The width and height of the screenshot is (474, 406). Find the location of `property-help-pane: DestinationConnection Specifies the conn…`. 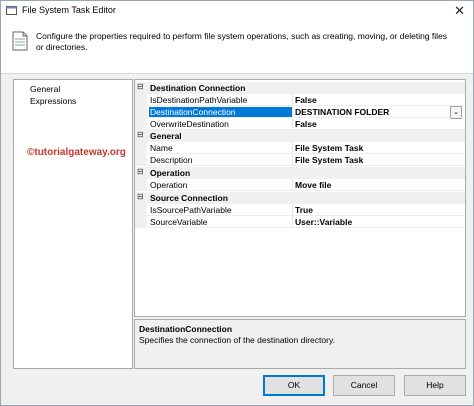

property-help-pane: DestinationConnection Specifies the conn… is located at coordinates (300, 344).